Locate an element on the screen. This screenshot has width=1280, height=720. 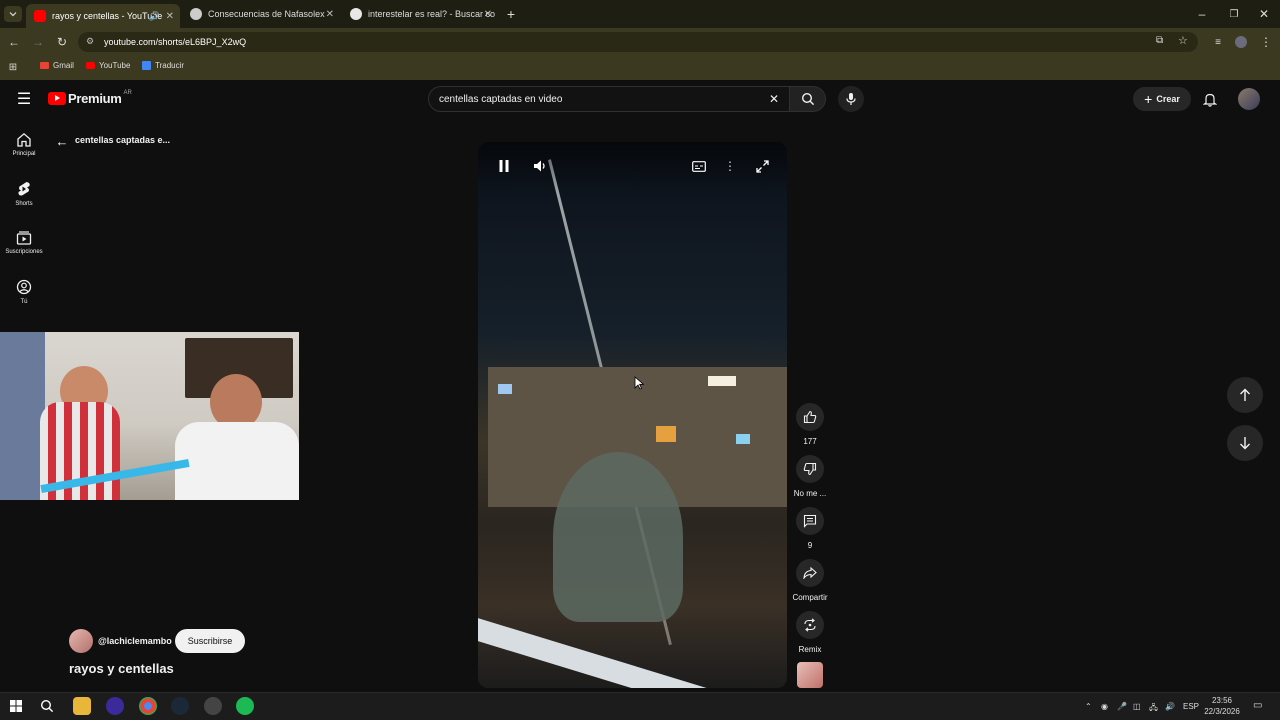
more-options-button: ⋮ is located at coordinates (730, 166).